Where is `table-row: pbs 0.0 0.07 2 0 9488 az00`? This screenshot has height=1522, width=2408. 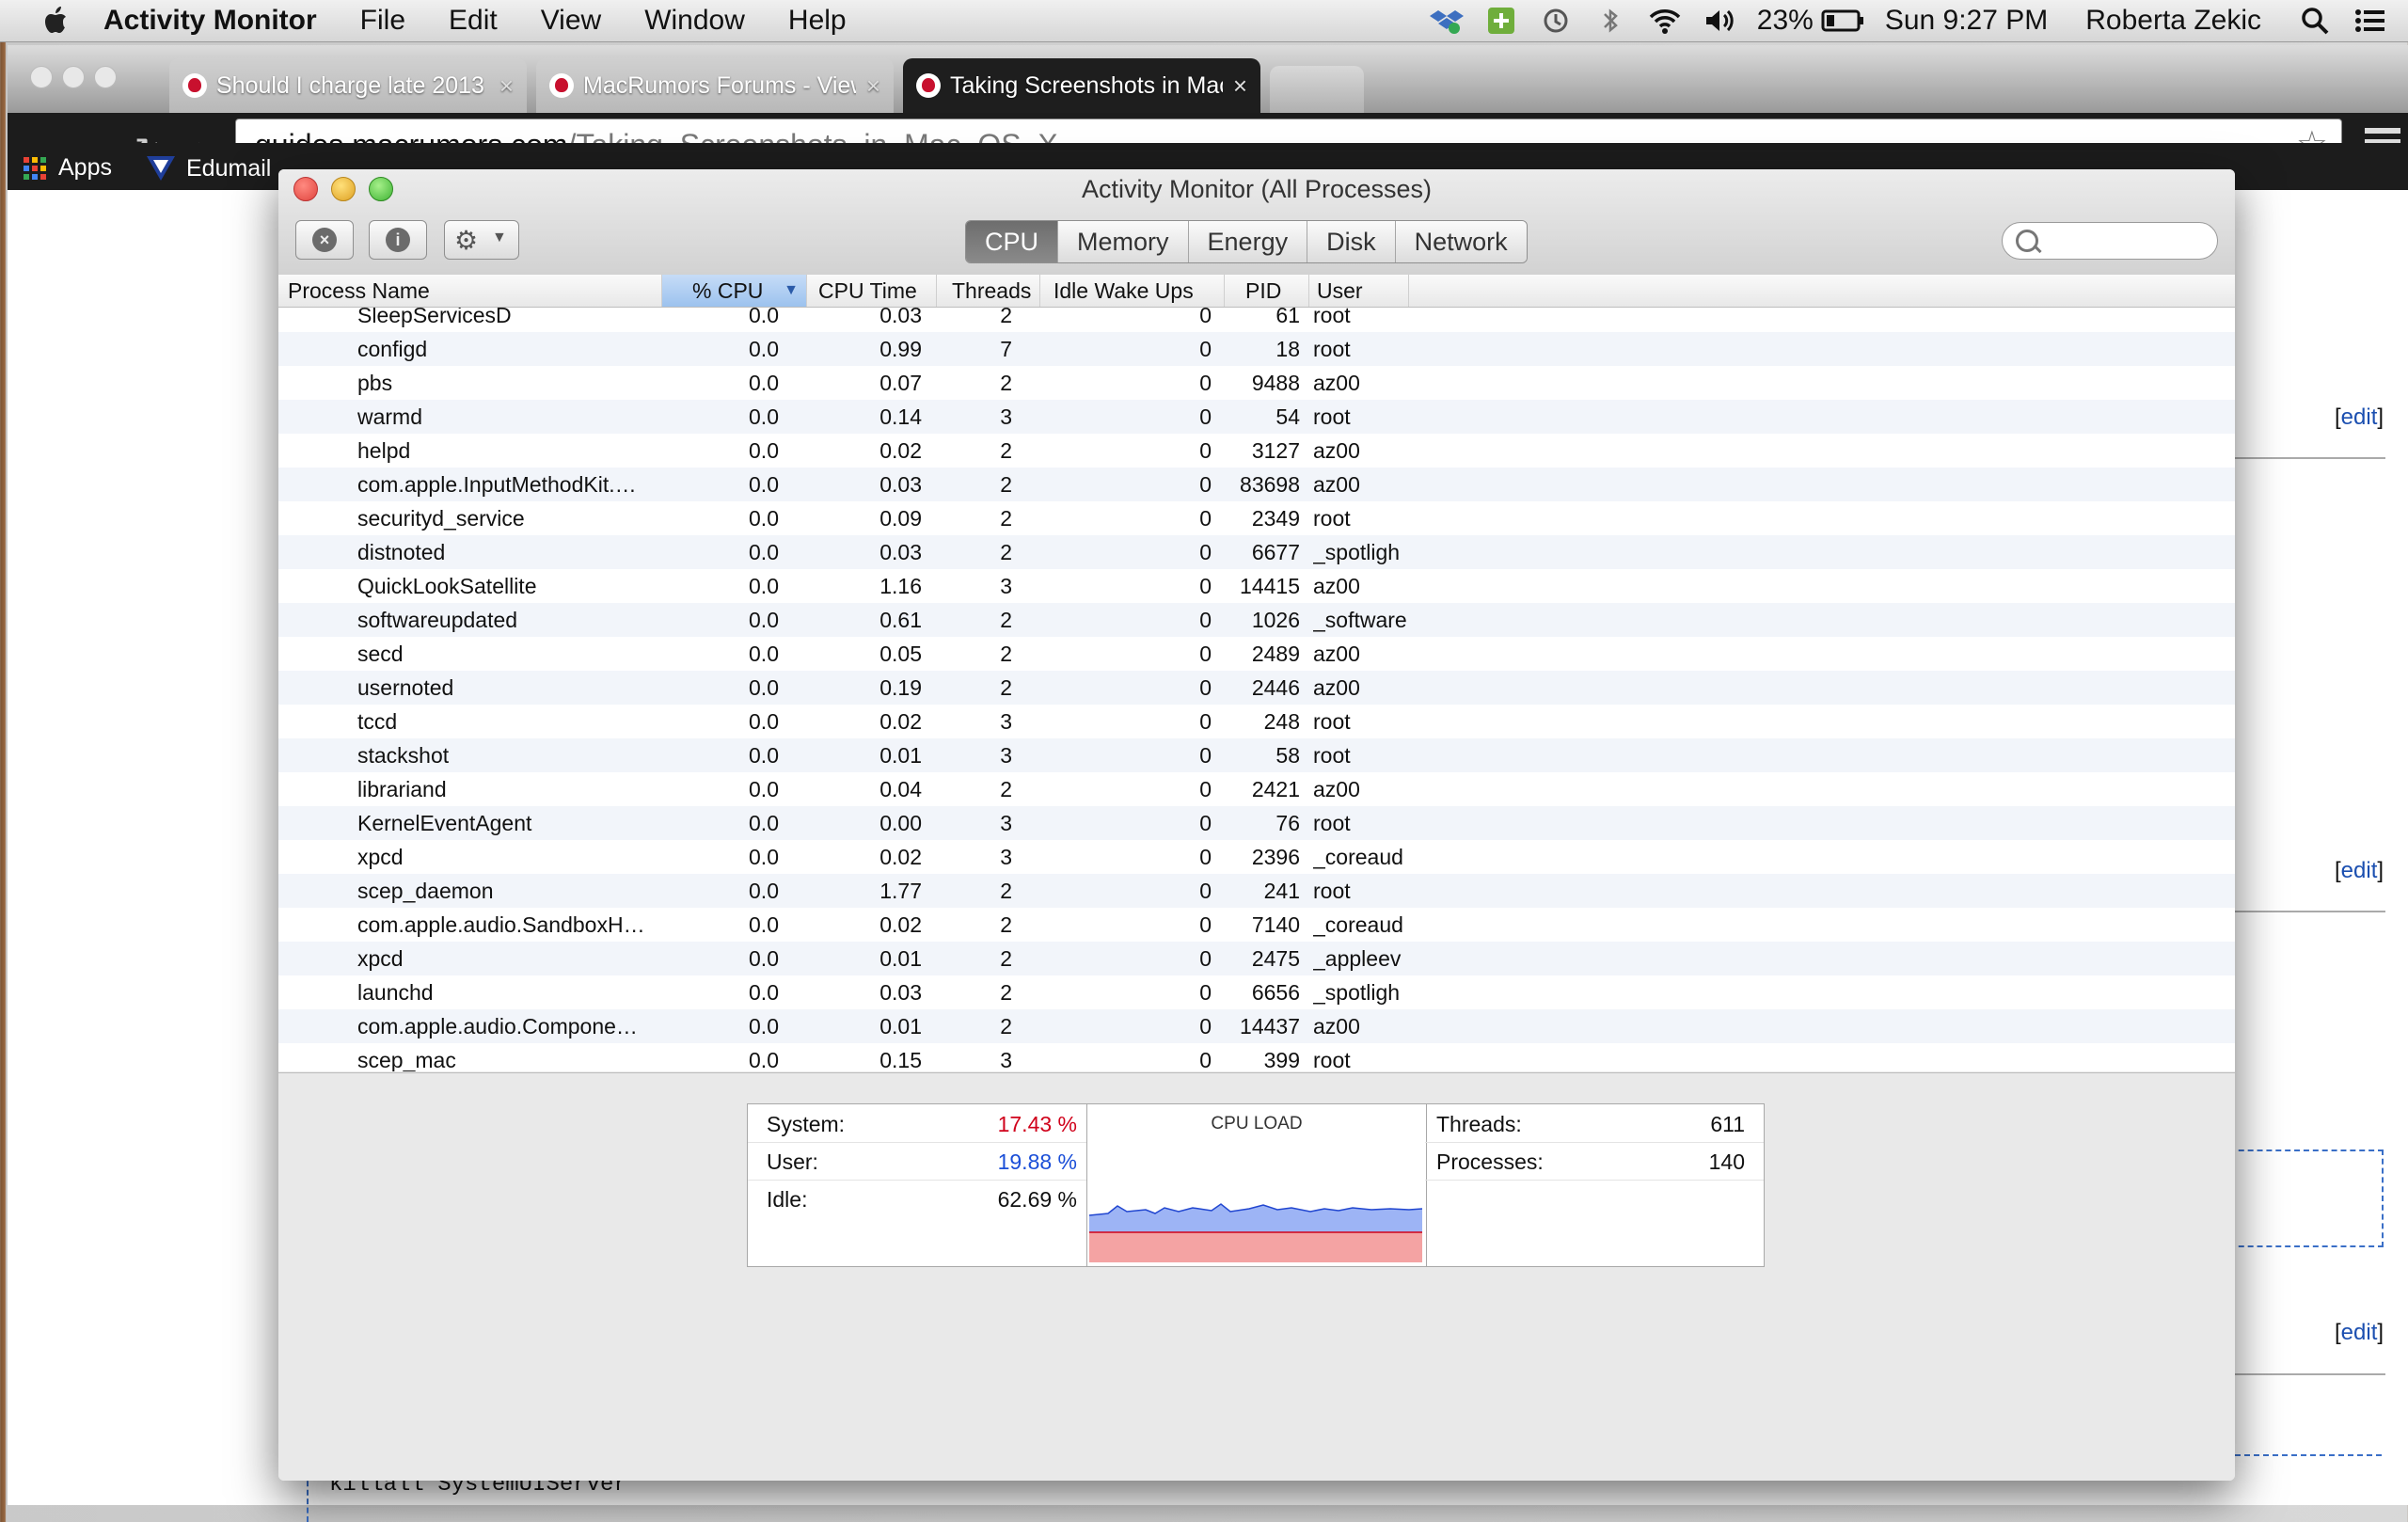
table-row: pbs 0.0 0.07 2 0 9488 az00 is located at coordinates (1256, 383).